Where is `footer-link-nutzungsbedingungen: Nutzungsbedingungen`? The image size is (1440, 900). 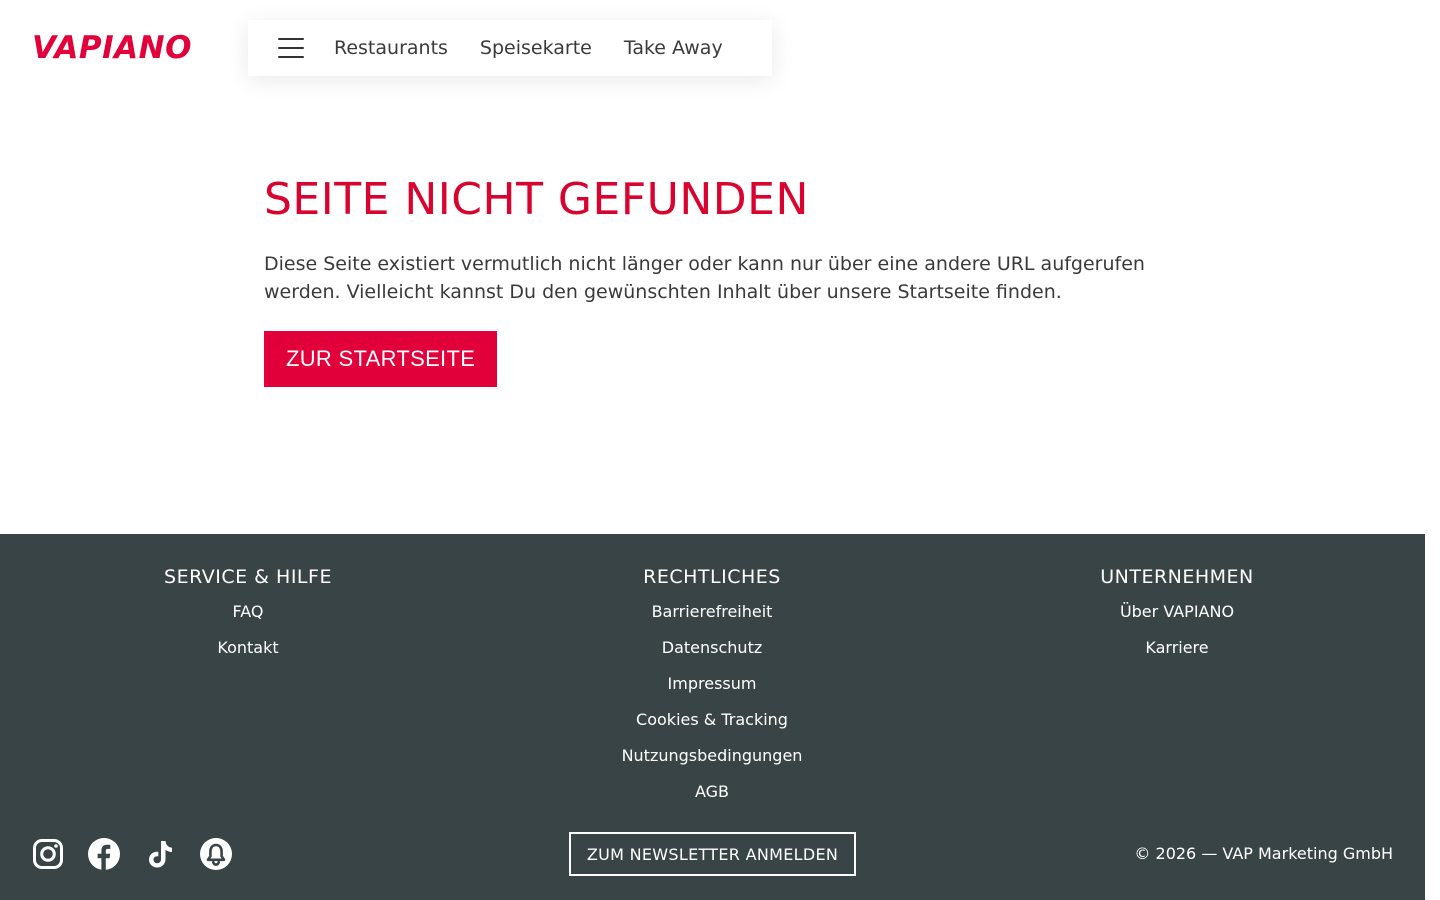 footer-link-nutzungsbedingungen: Nutzungsbedingungen is located at coordinates (712, 756).